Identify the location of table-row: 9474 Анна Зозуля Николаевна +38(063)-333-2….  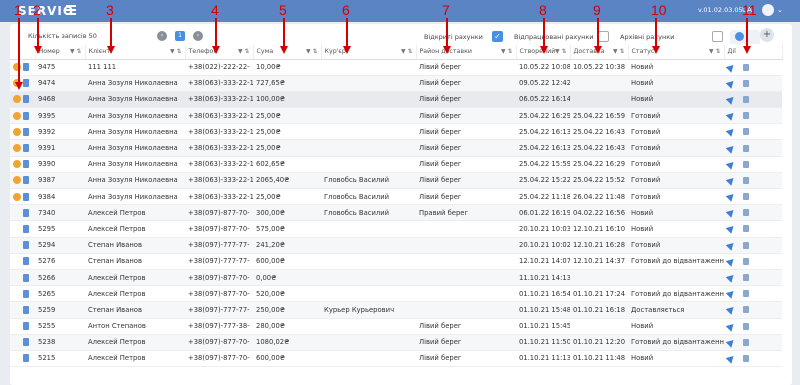
(396, 83).